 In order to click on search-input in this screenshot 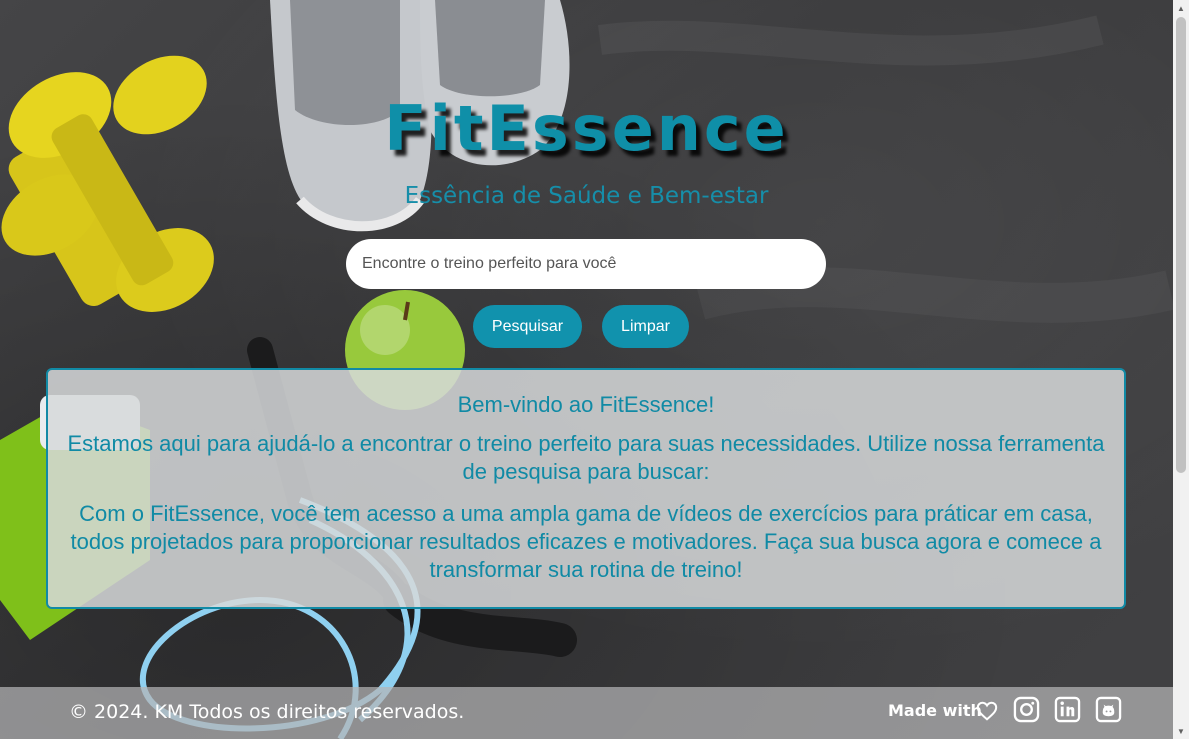, I will do `click(586, 264)`.